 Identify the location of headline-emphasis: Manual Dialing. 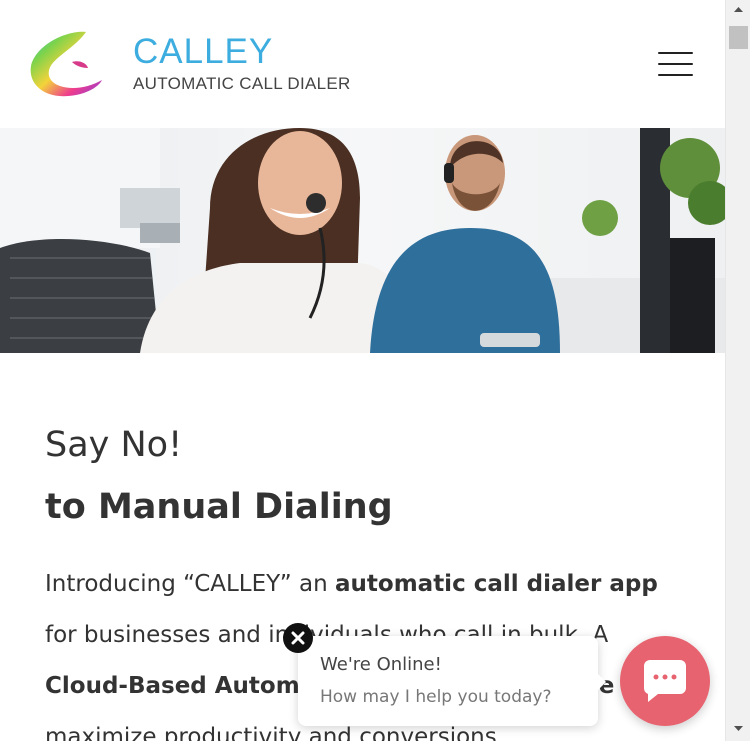
(245, 507).